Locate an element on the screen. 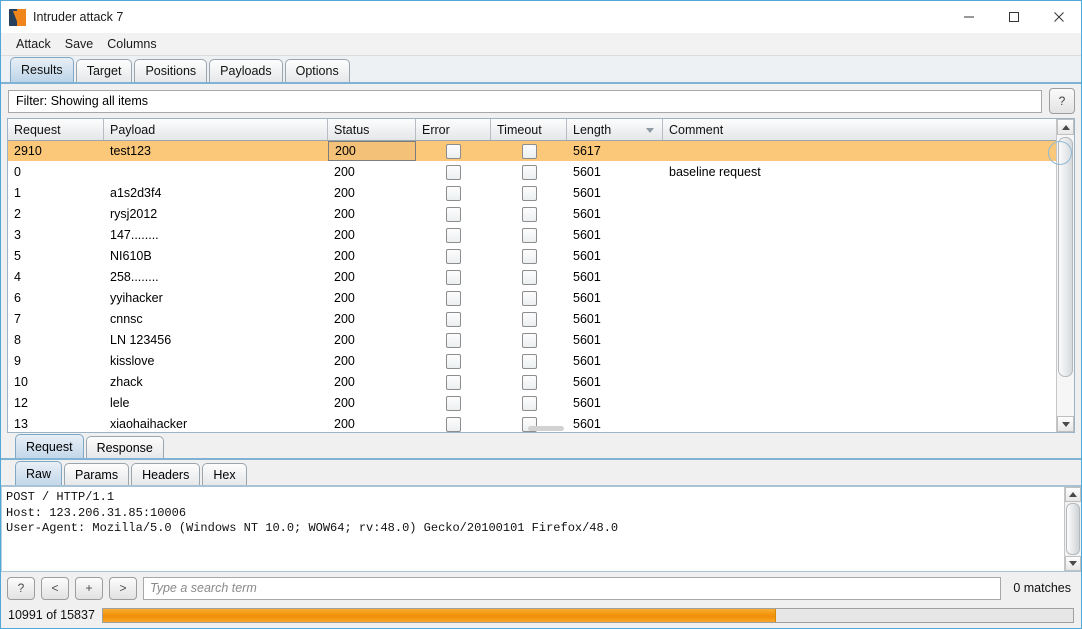  minimize-icon is located at coordinates (968, 17).